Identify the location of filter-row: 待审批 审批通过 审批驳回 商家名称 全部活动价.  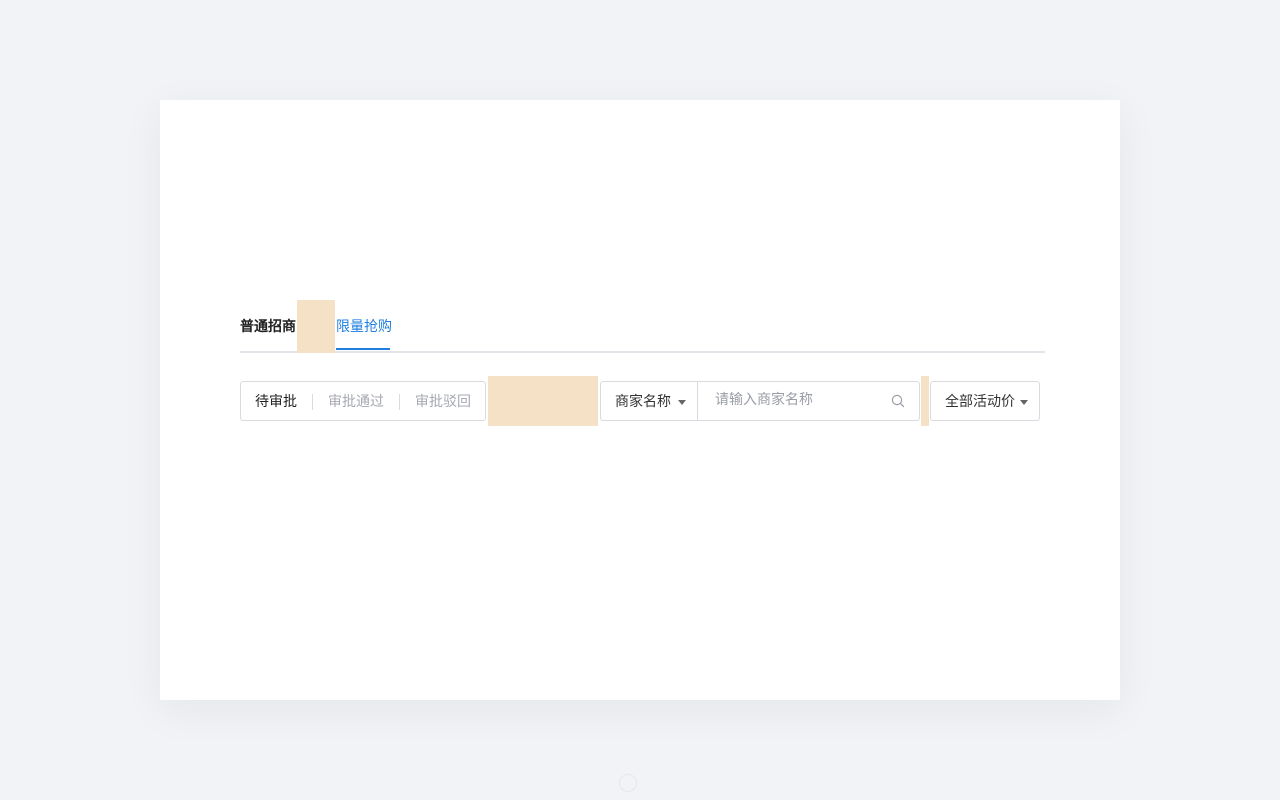
(640, 401).